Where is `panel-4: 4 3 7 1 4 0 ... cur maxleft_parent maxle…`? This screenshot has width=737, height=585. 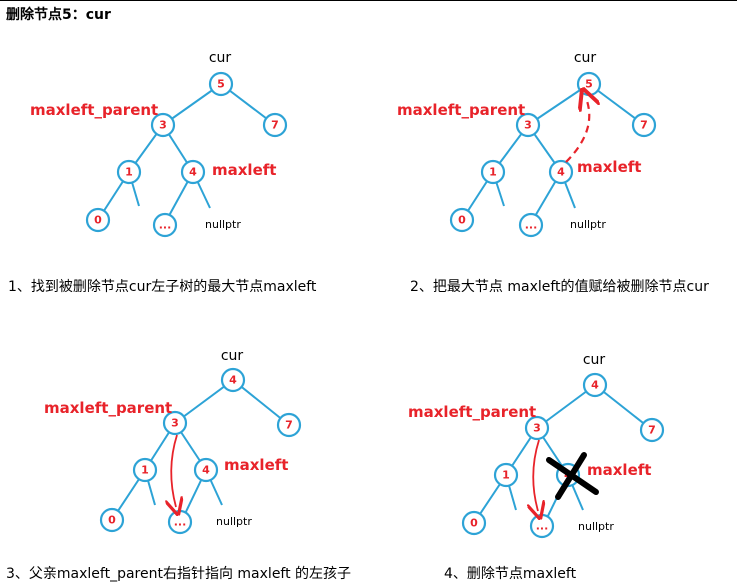
panel-4: 4 3 7 1 4 0 ... cur maxleft_parent maxle… is located at coordinates (536, 467).